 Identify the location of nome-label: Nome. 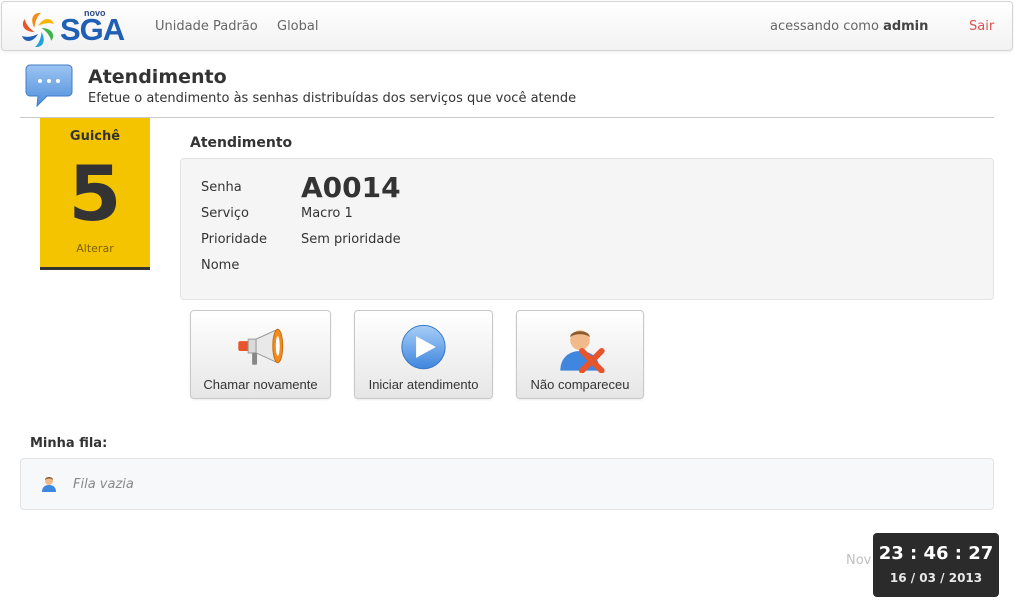
(220, 265).